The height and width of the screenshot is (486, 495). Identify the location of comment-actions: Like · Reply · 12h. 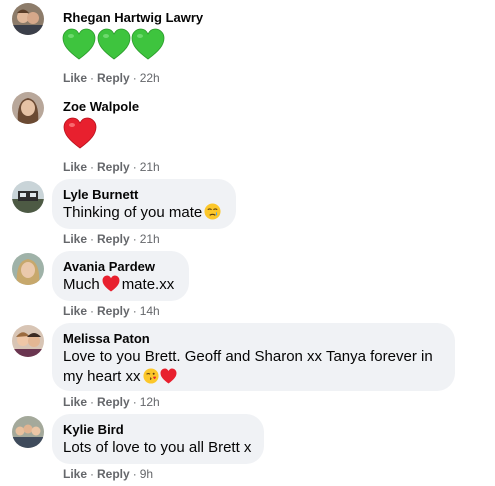
(111, 402).